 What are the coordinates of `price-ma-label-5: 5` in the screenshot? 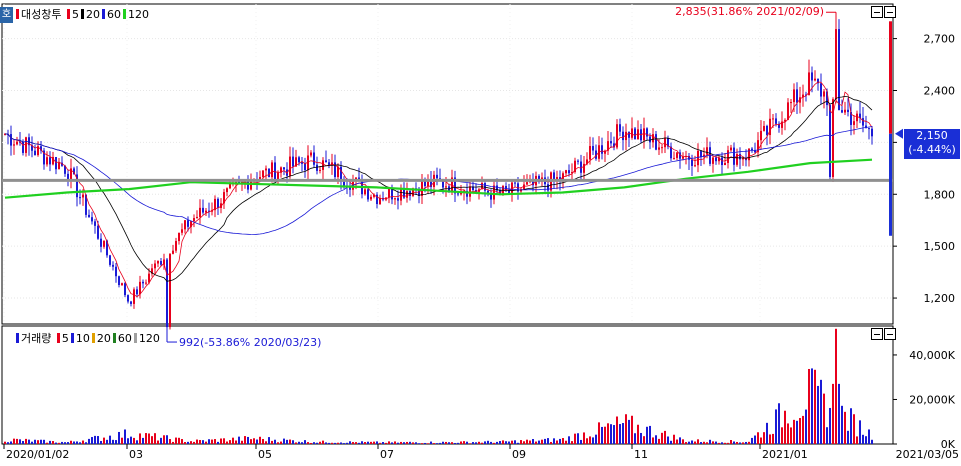 It's located at (75, 14).